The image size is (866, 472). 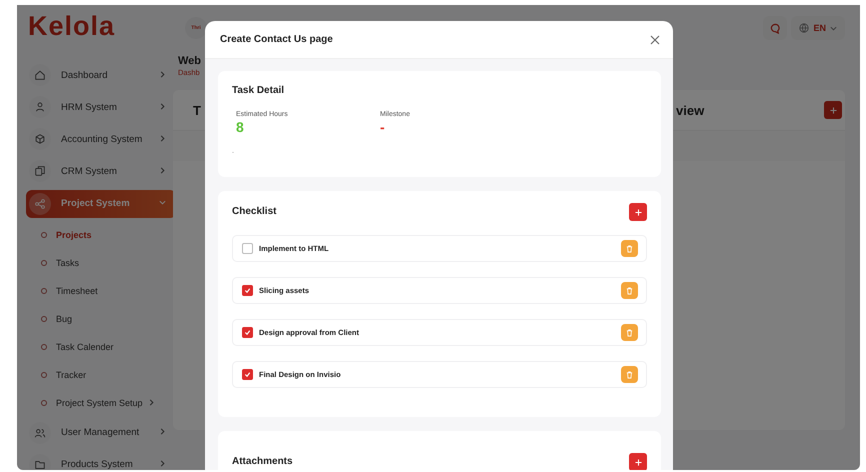 What do you see at coordinates (40, 75) in the screenshot?
I see `home-icon` at bounding box center [40, 75].